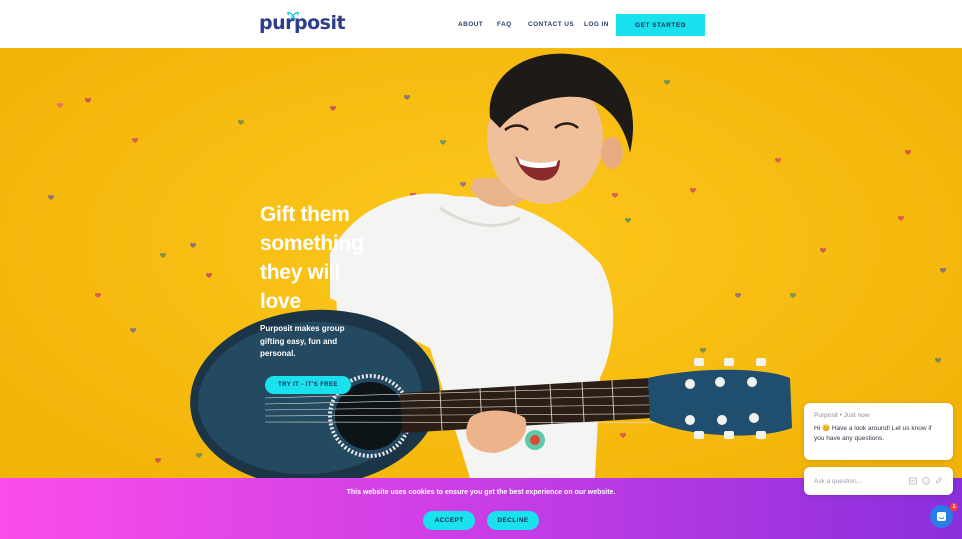  What do you see at coordinates (305, 214) in the screenshot?
I see `headline-line: Gift them` at bounding box center [305, 214].